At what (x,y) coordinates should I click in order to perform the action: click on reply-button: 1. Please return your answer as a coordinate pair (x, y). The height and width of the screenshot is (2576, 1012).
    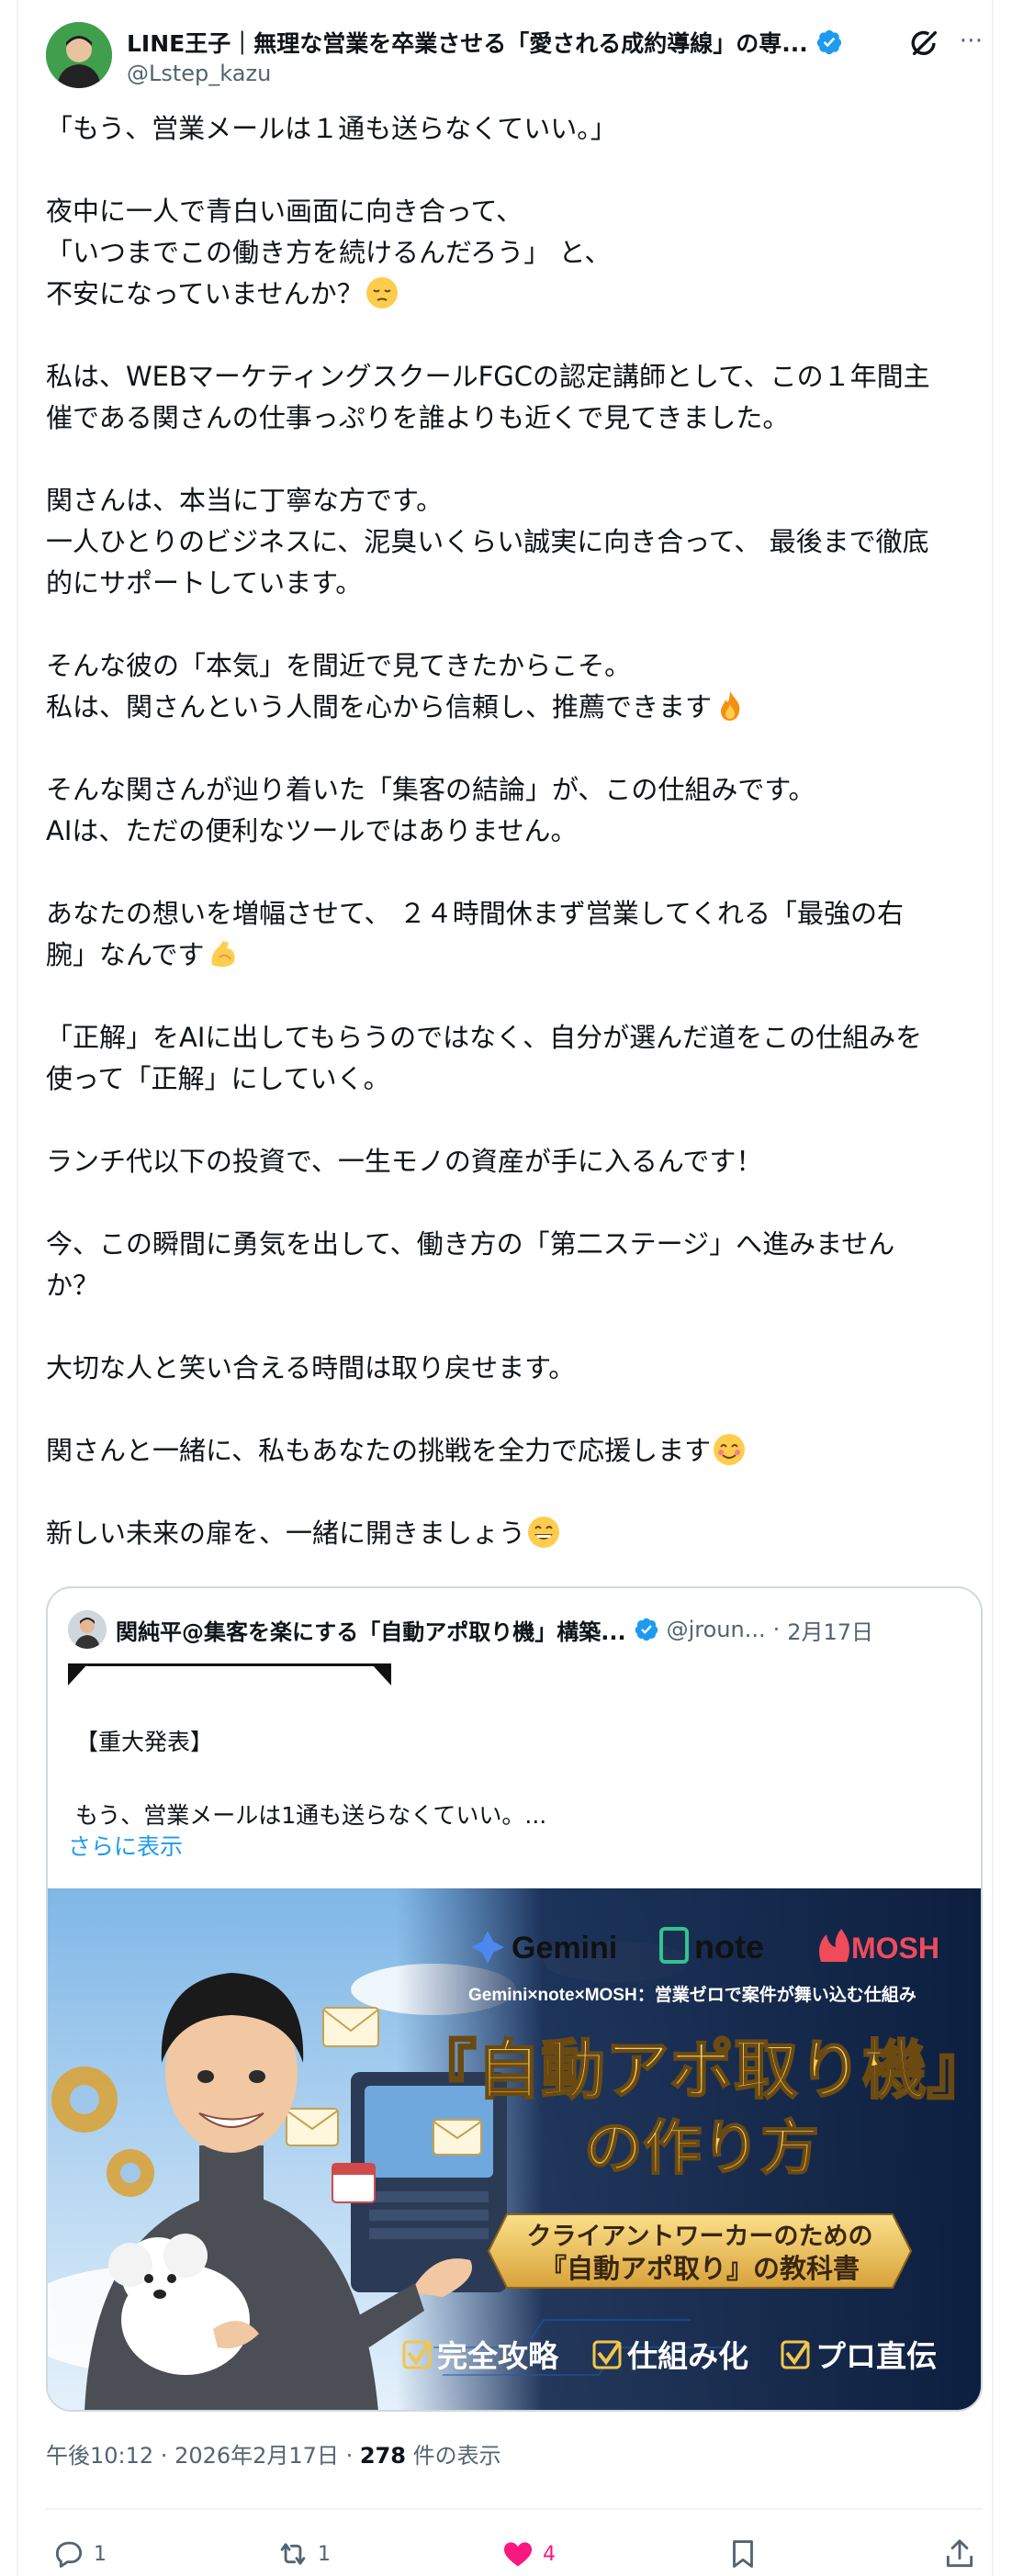
    Looking at the image, I should click on (79, 2554).